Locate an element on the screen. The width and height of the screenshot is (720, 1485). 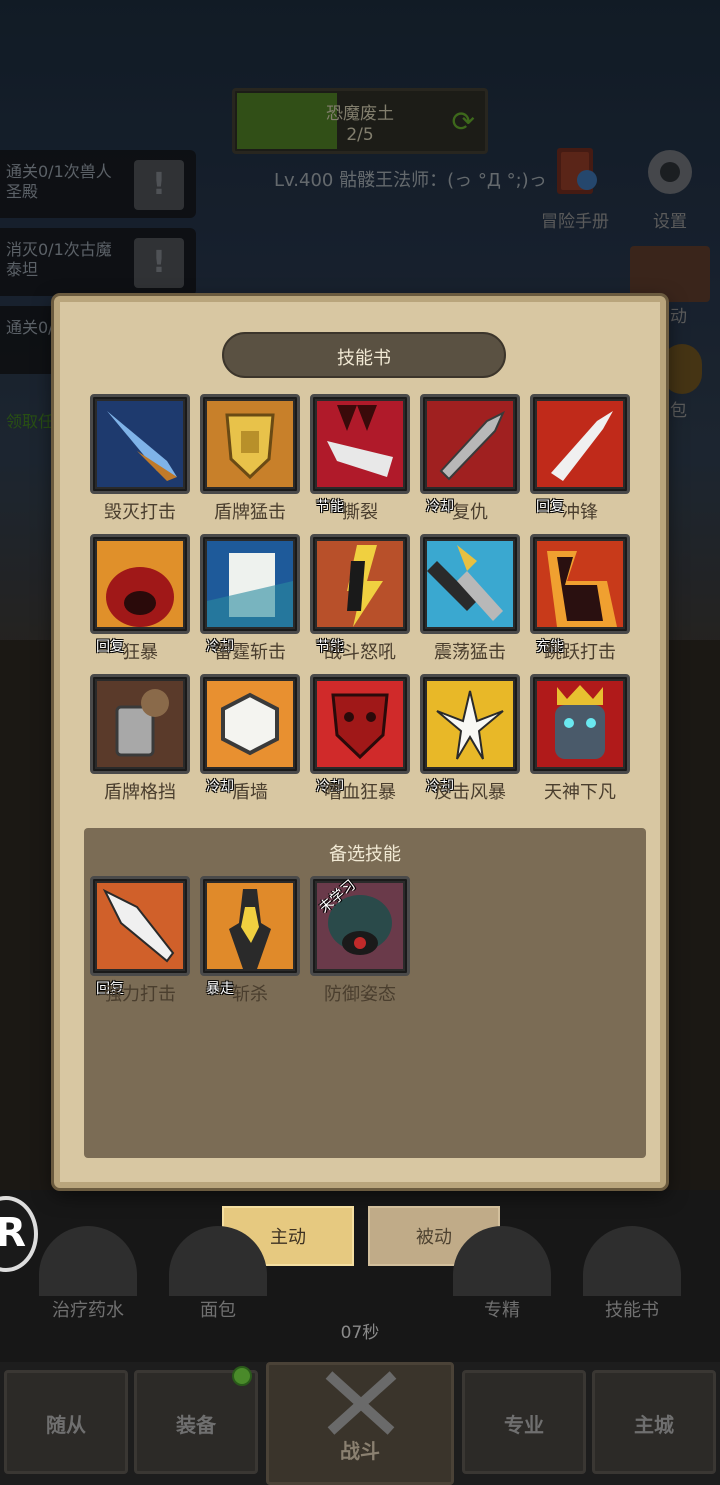
skill-slot: 毁灭打击 is located at coordinates (140, 458).